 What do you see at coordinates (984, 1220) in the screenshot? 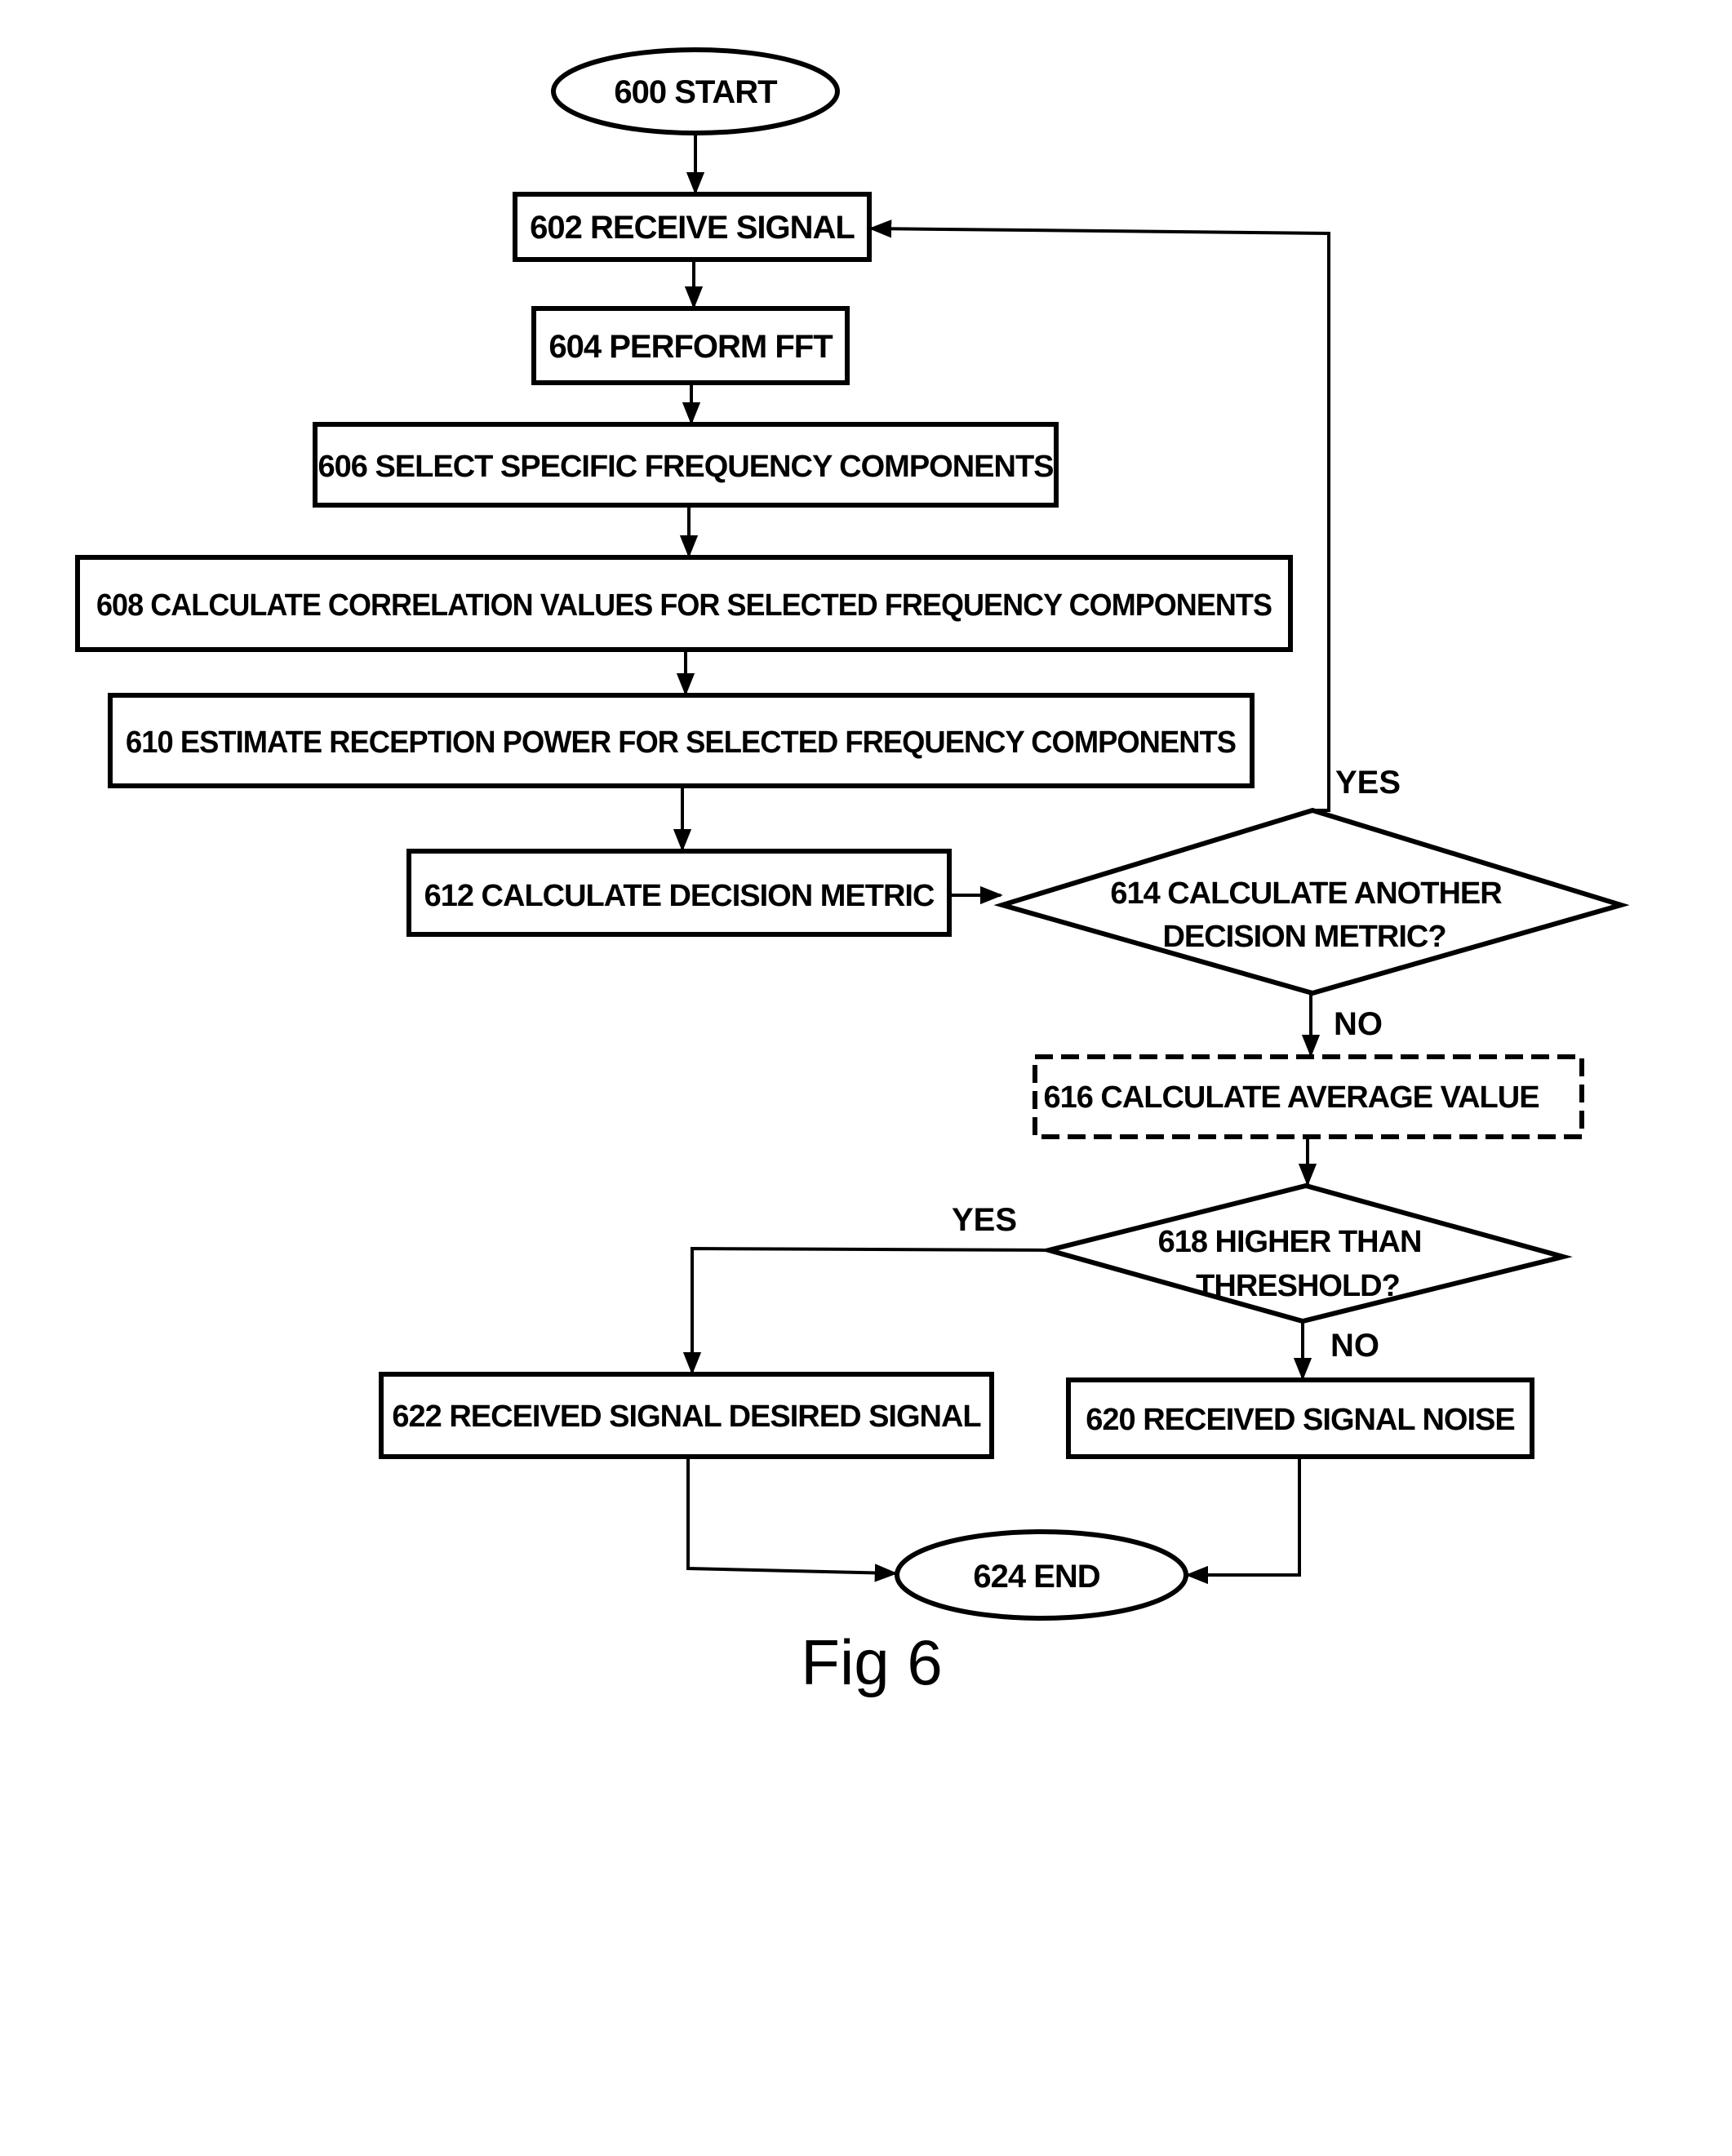
I see `label-618-yes: YES` at bounding box center [984, 1220].